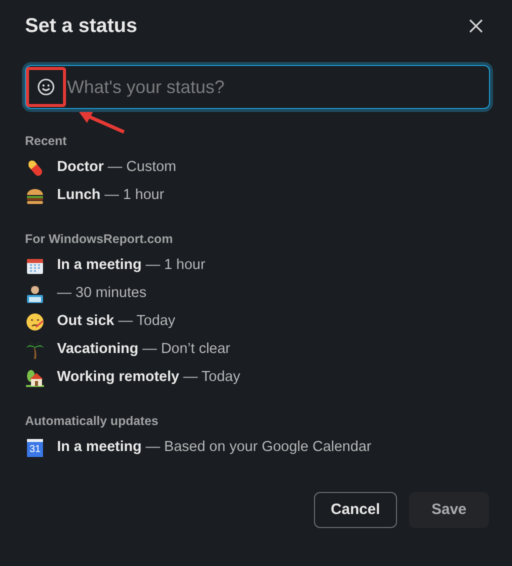 The width and height of the screenshot is (512, 566). I want to click on status-option: Working remotely — Today, so click(256, 378).